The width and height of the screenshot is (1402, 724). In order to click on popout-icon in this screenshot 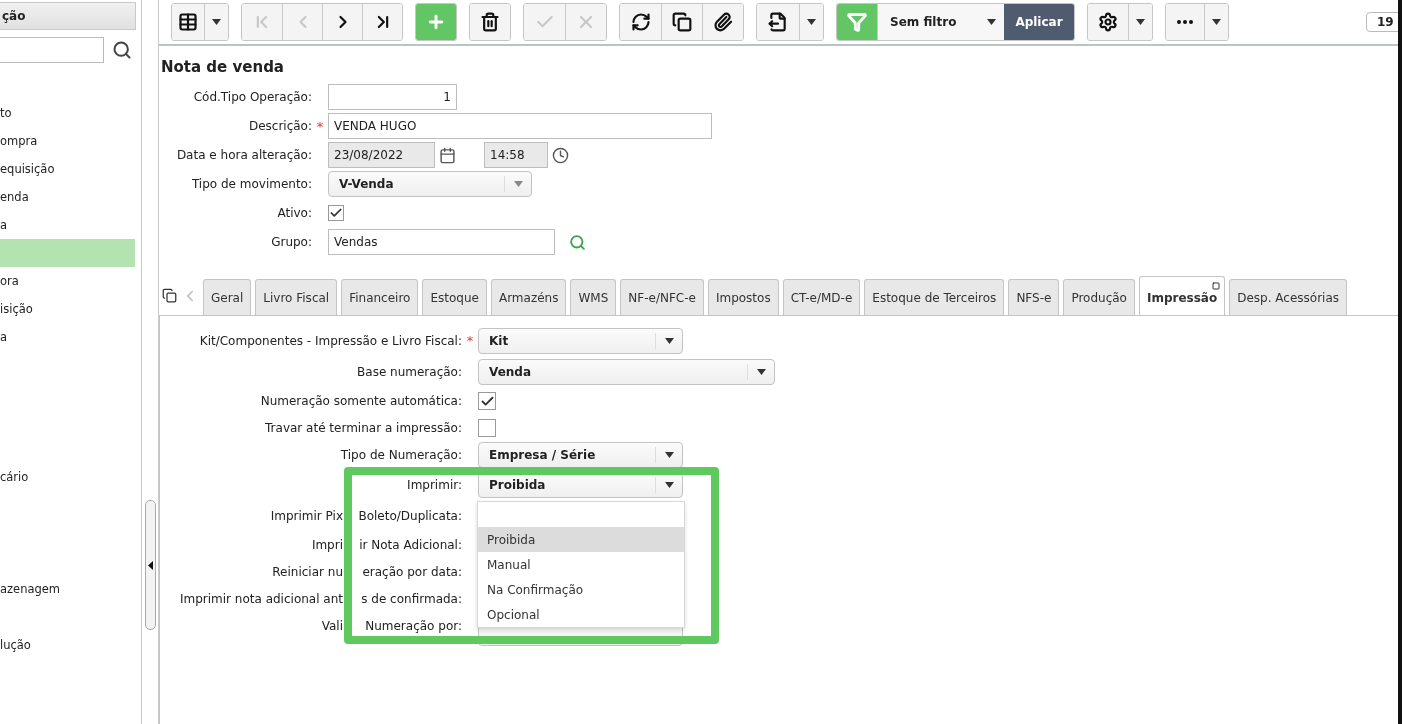, I will do `click(1216, 286)`.